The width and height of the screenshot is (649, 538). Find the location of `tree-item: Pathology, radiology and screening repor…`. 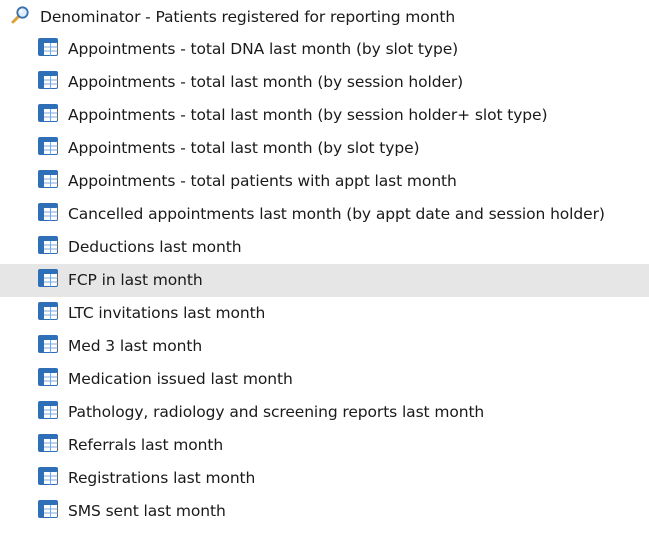

tree-item: Pathology, radiology and screening repor… is located at coordinates (324, 412).